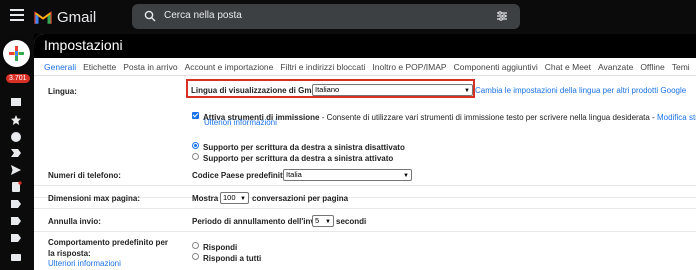  What do you see at coordinates (322, 67) in the screenshot?
I see `tab-filtri: Filtri e indirizzi bloccati` at bounding box center [322, 67].